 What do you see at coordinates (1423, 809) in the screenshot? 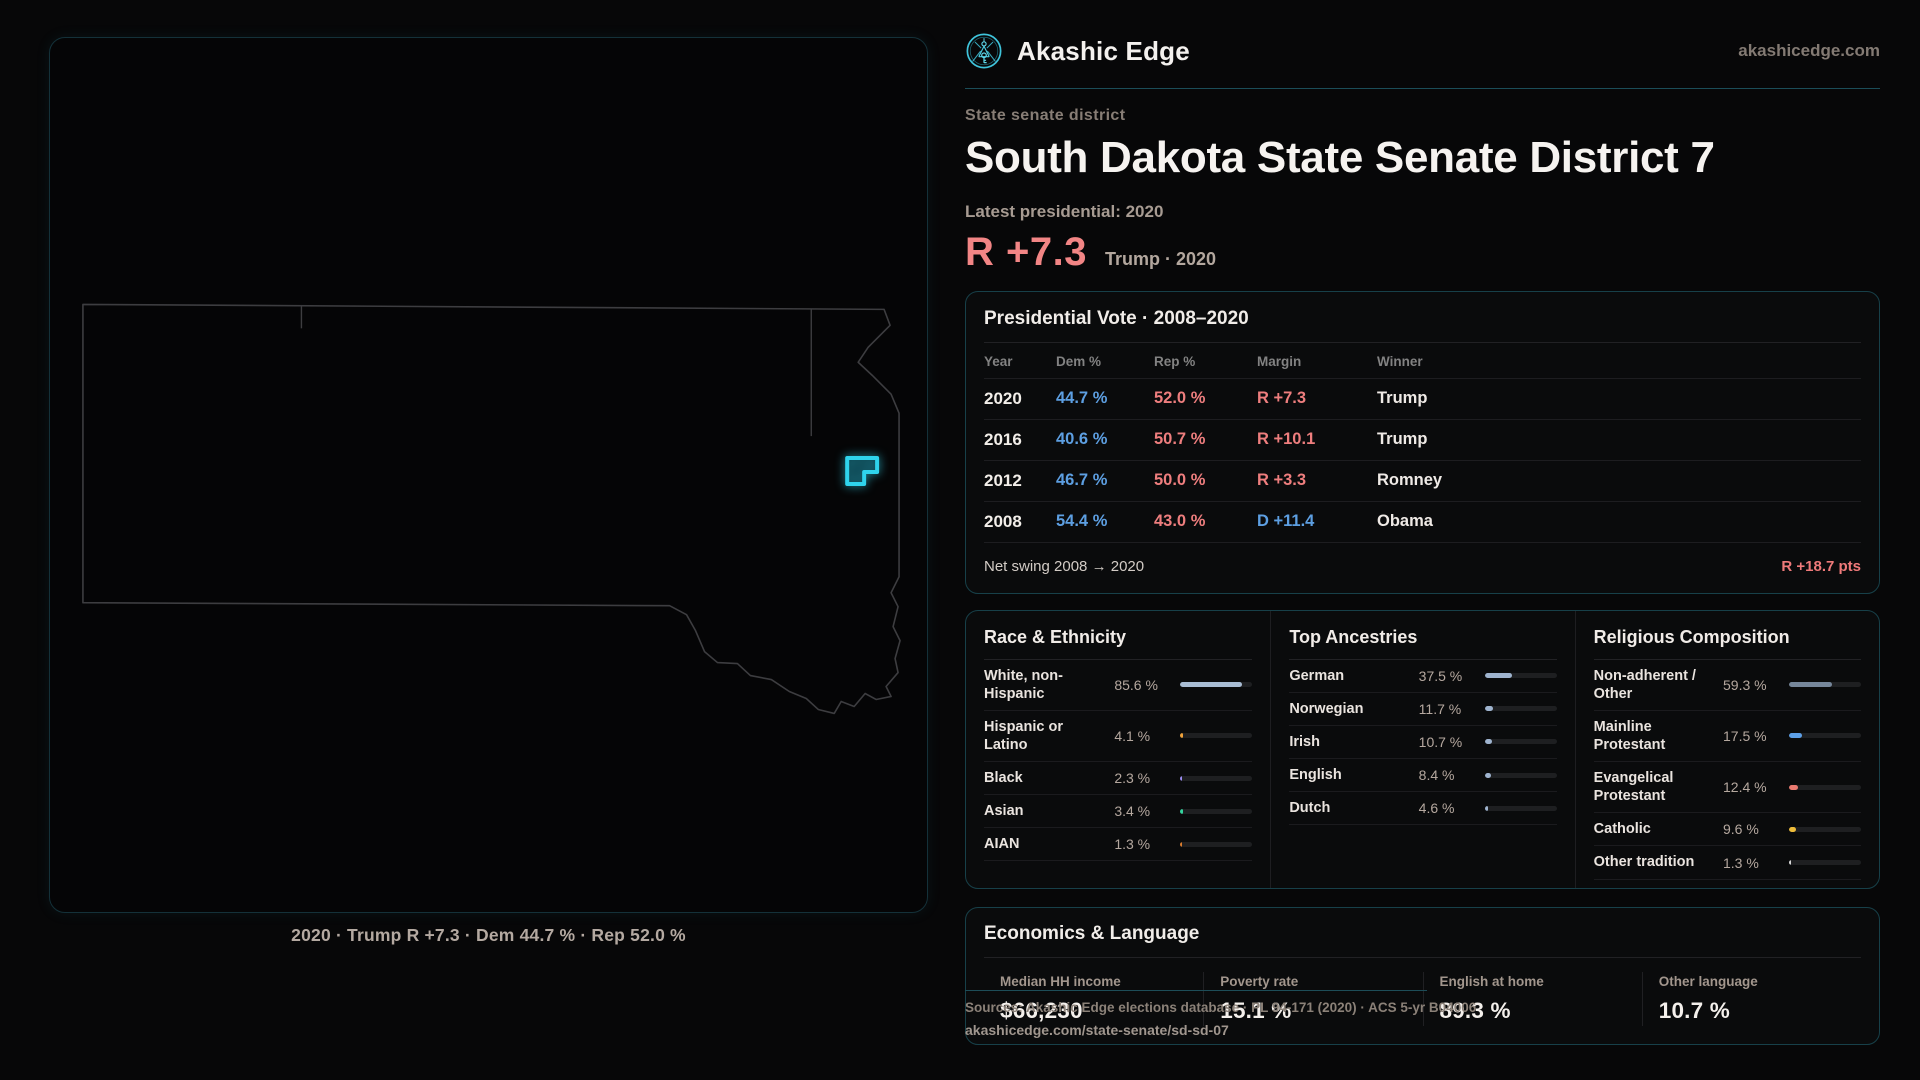
I see `ancestry-row-dutch: Dutch 4.6 %` at bounding box center [1423, 809].